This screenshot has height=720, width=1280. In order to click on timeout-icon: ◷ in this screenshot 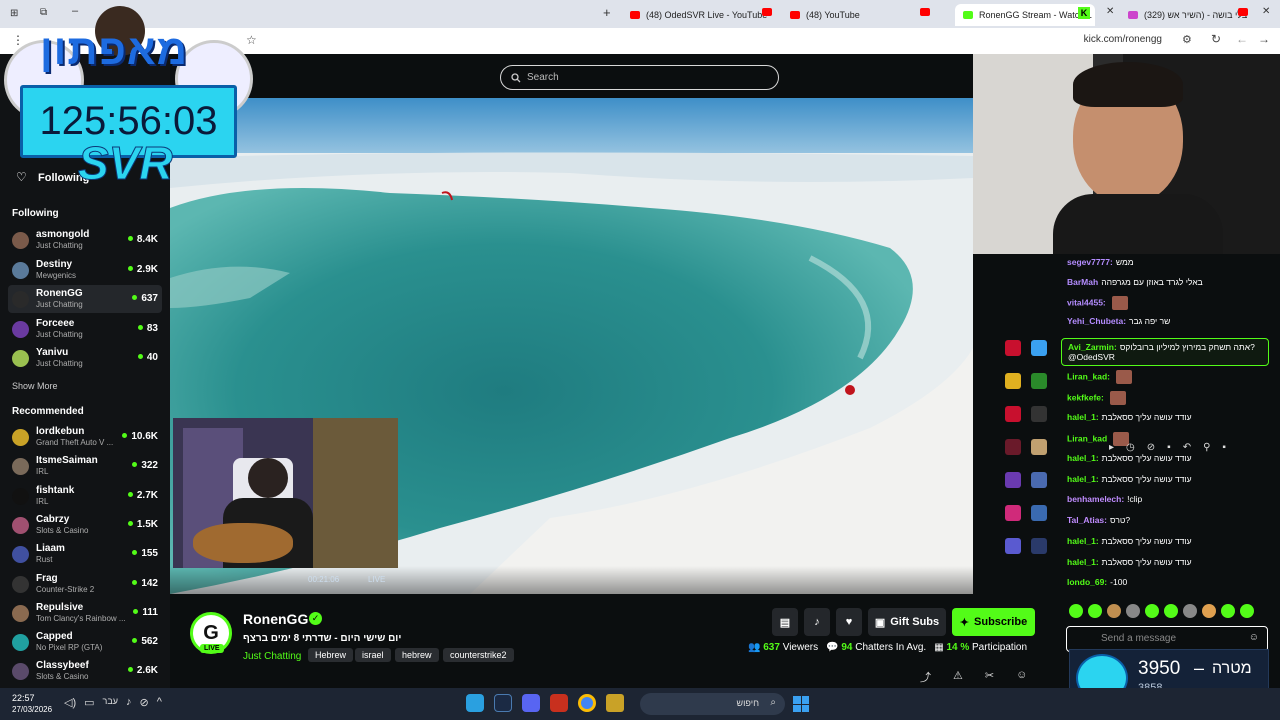, I will do `click(1130, 447)`.